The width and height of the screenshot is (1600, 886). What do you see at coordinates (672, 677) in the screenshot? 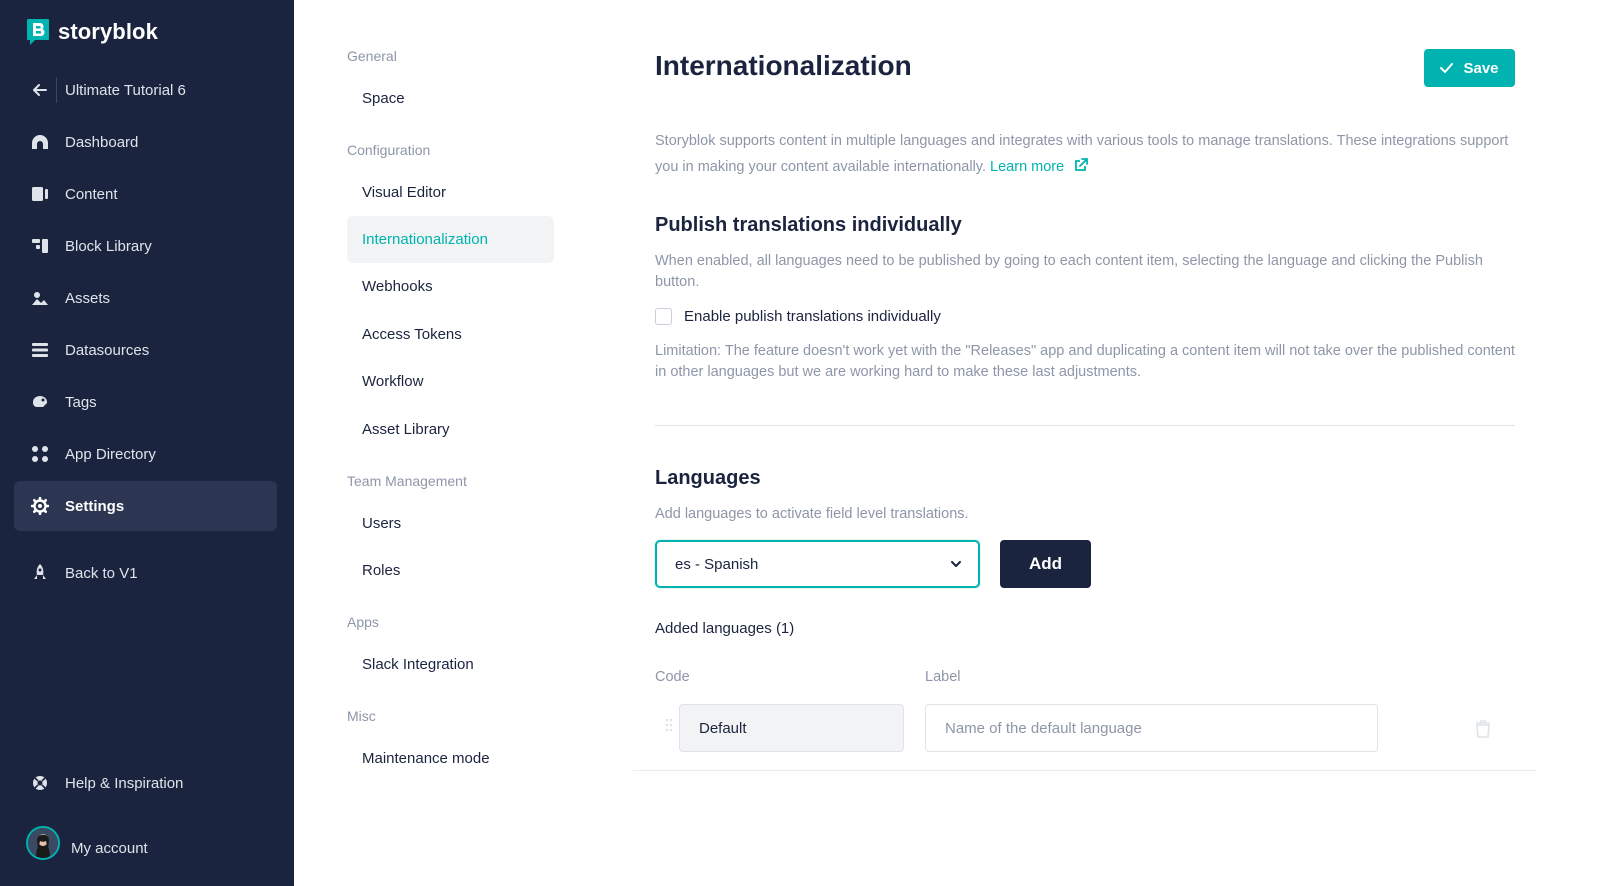
I see `column-header-code: Code` at bounding box center [672, 677].